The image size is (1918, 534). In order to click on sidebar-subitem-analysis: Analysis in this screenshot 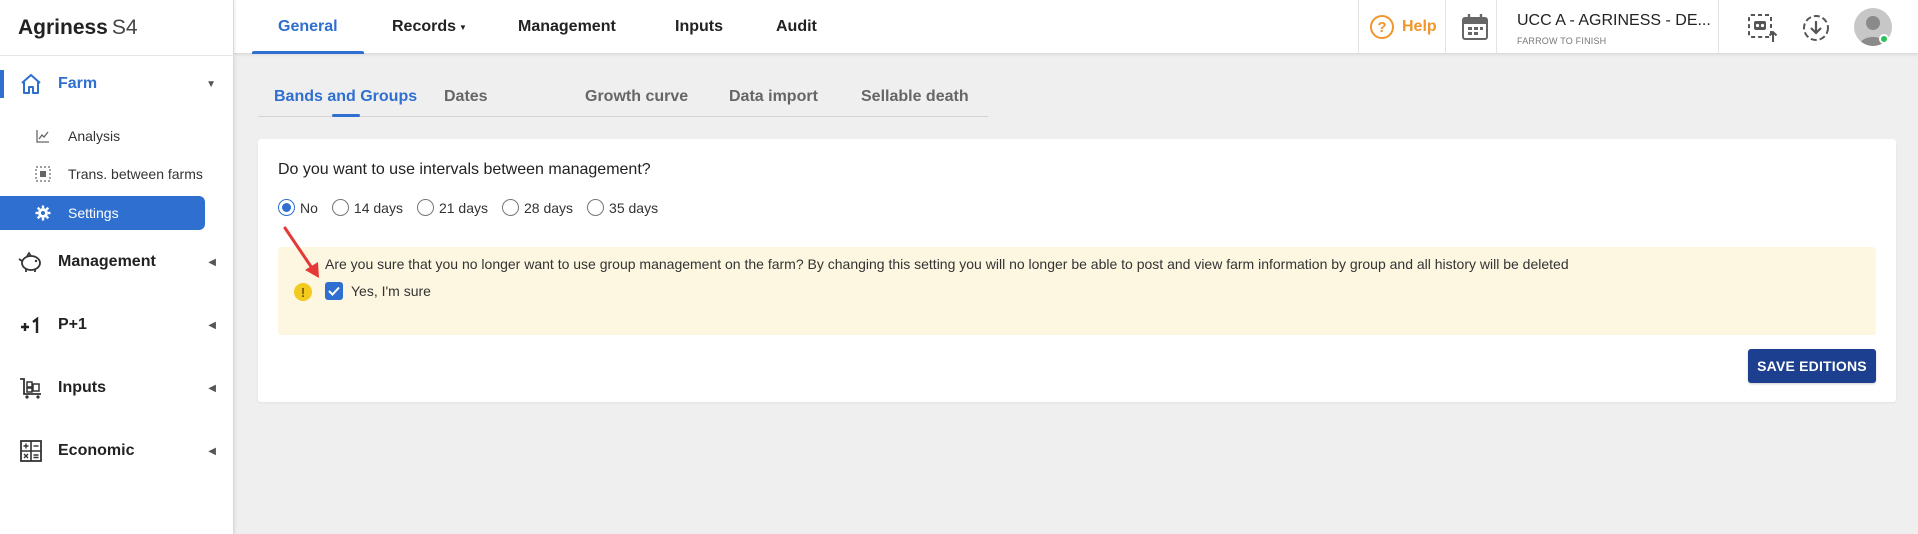, I will do `click(117, 136)`.